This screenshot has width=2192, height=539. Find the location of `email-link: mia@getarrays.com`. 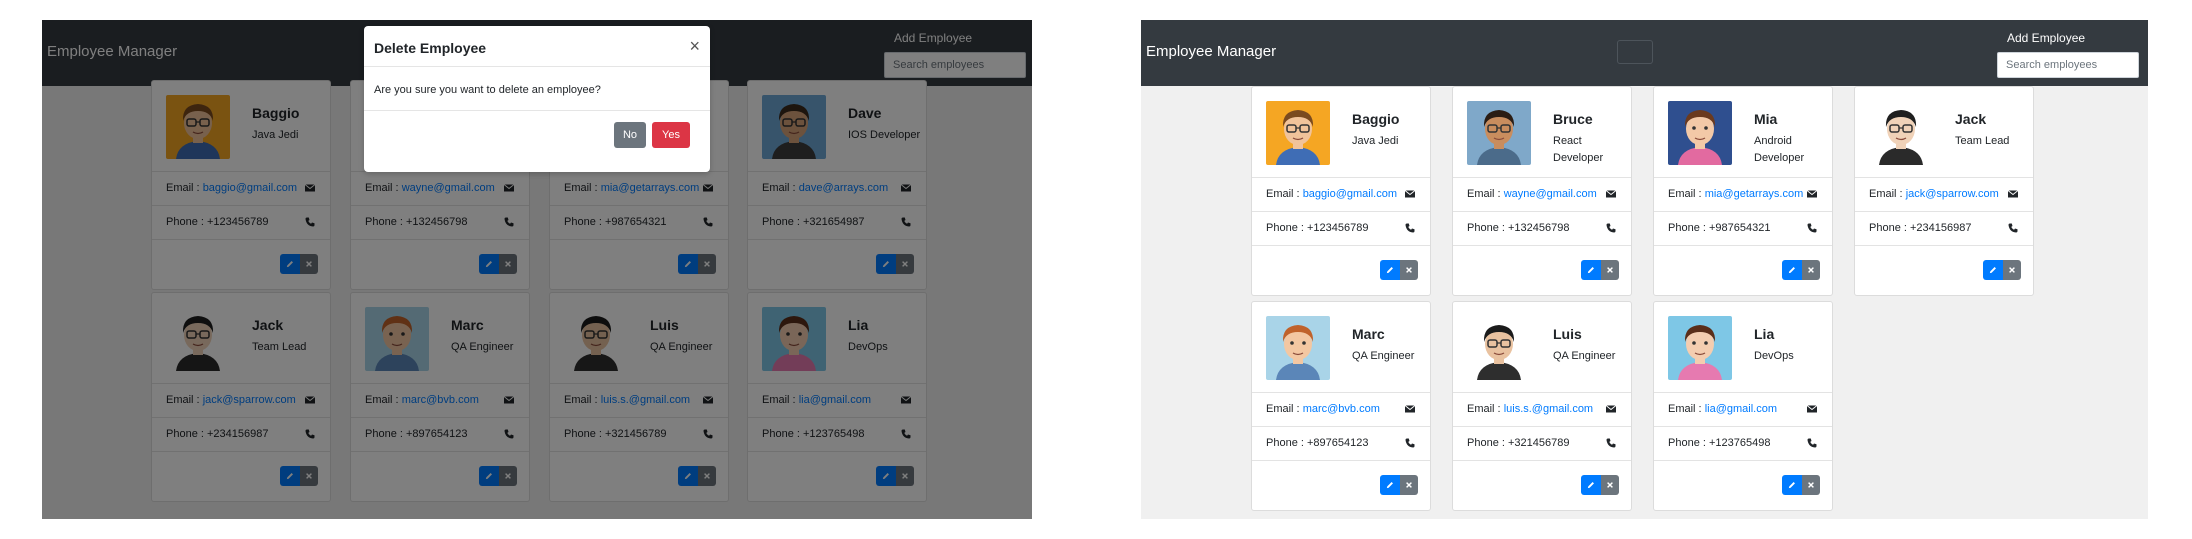

email-link: mia@getarrays.com is located at coordinates (1754, 194).